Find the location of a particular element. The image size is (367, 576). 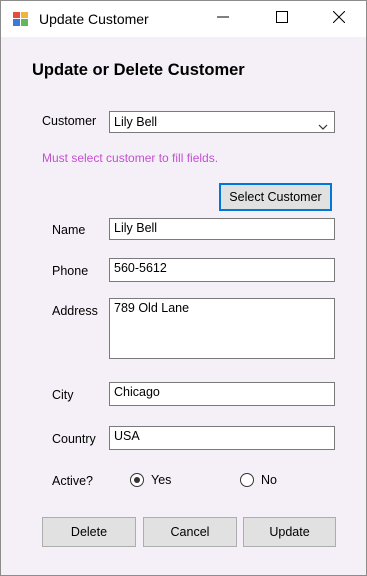

active-no-label: No is located at coordinates (269, 480).